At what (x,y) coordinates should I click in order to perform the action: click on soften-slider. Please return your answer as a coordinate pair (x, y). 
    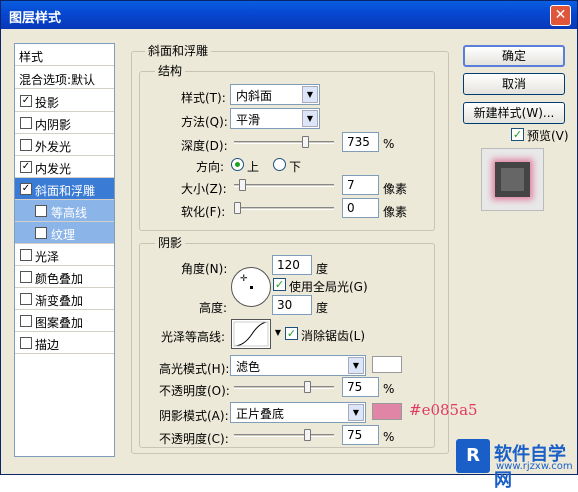
    Looking at the image, I should click on (284, 208).